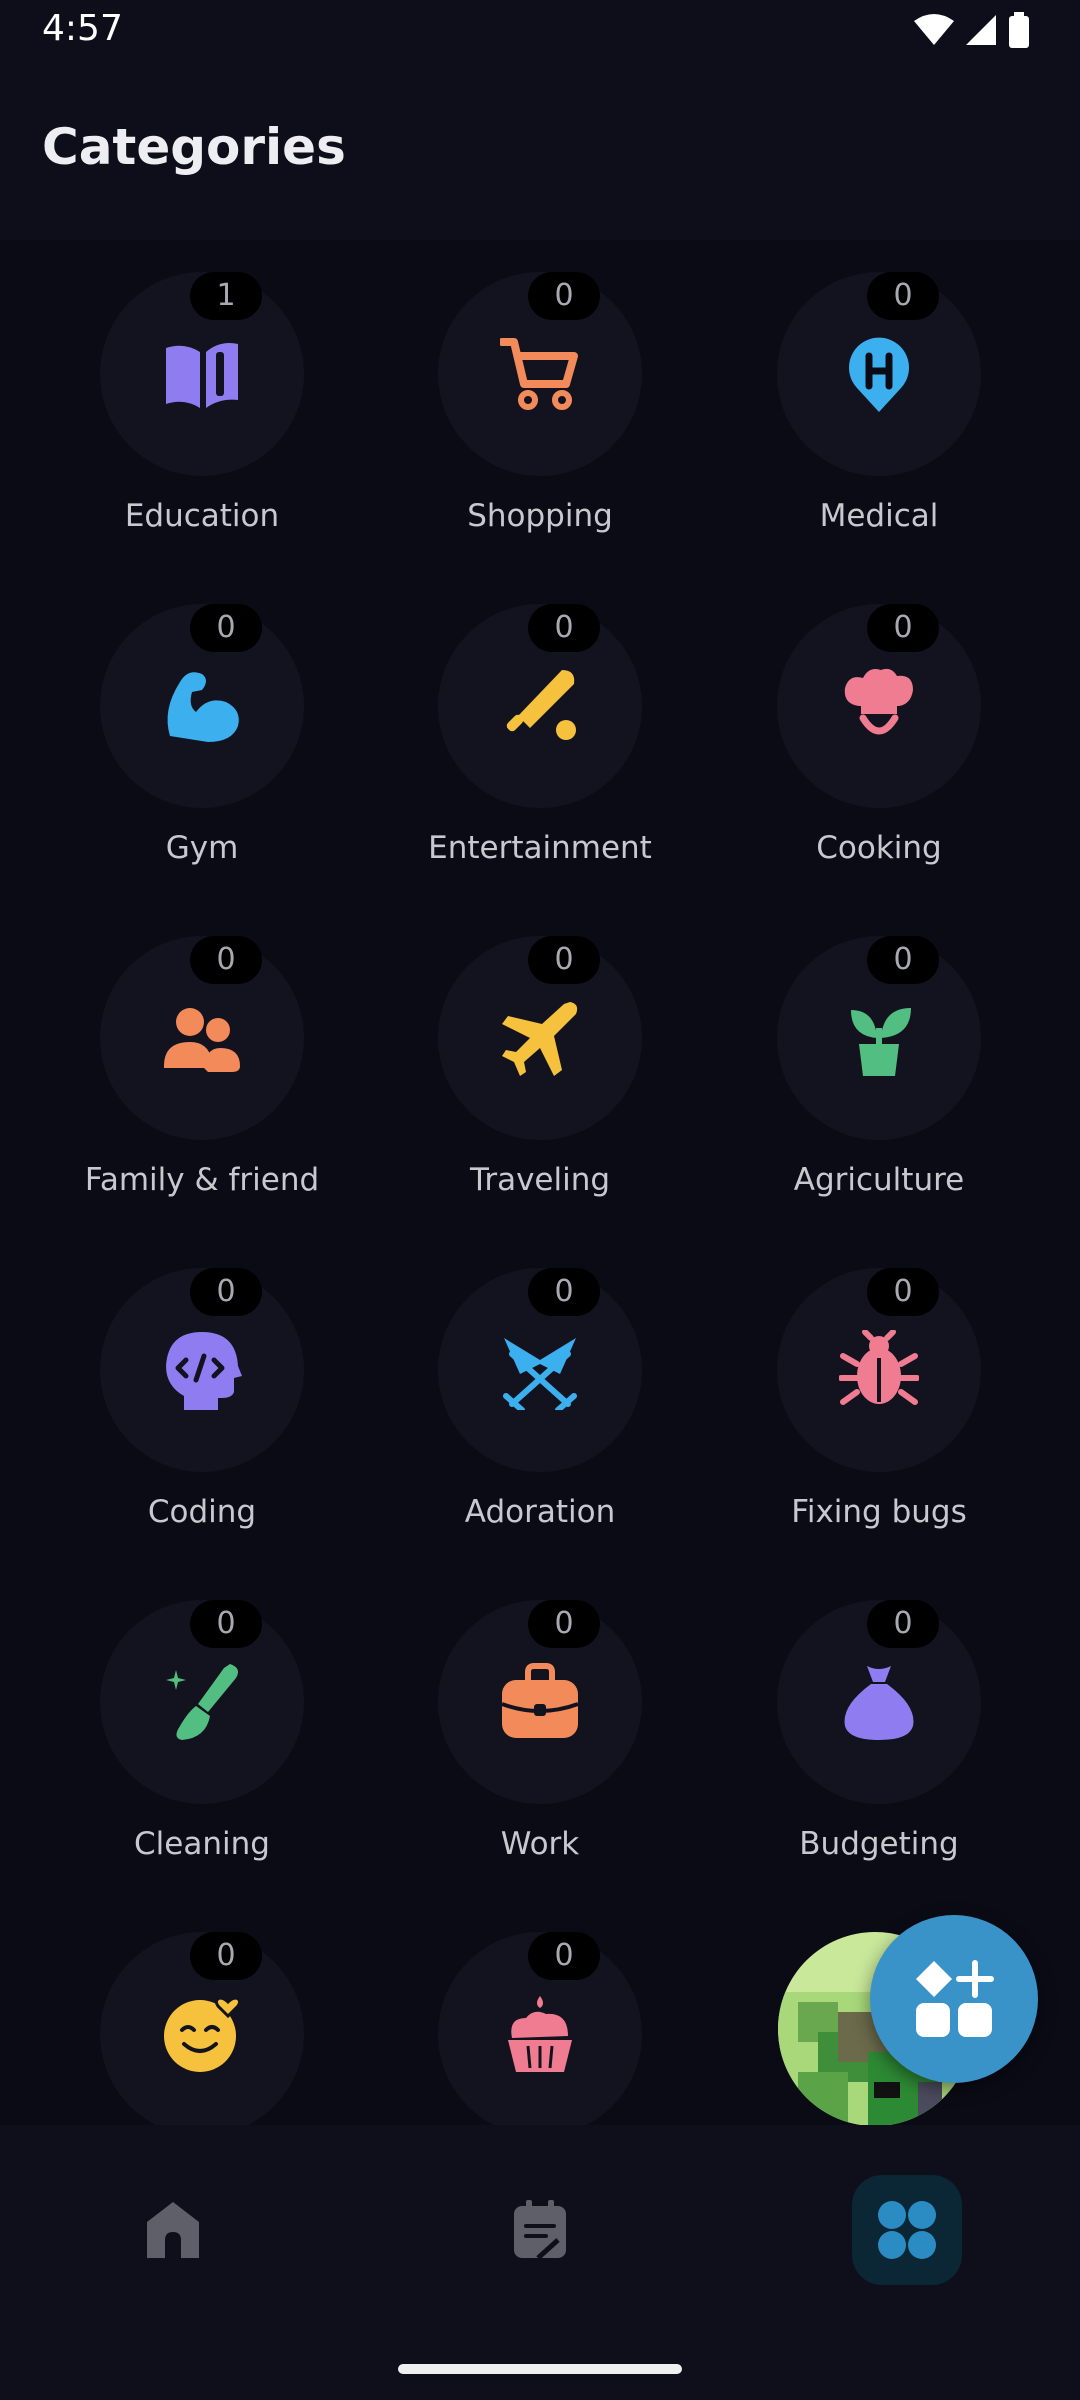 This screenshot has width=1080, height=2400. What do you see at coordinates (541, 705) in the screenshot?
I see `baseball-bat-icon` at bounding box center [541, 705].